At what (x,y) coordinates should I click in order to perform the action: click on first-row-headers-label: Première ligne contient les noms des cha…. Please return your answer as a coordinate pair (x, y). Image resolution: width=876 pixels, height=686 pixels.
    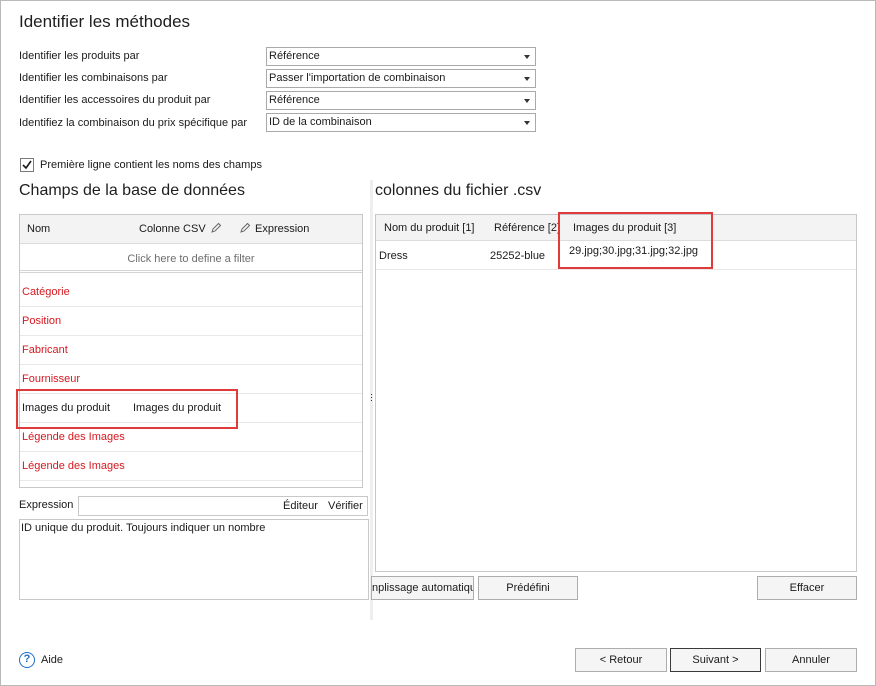
    Looking at the image, I should click on (151, 165).